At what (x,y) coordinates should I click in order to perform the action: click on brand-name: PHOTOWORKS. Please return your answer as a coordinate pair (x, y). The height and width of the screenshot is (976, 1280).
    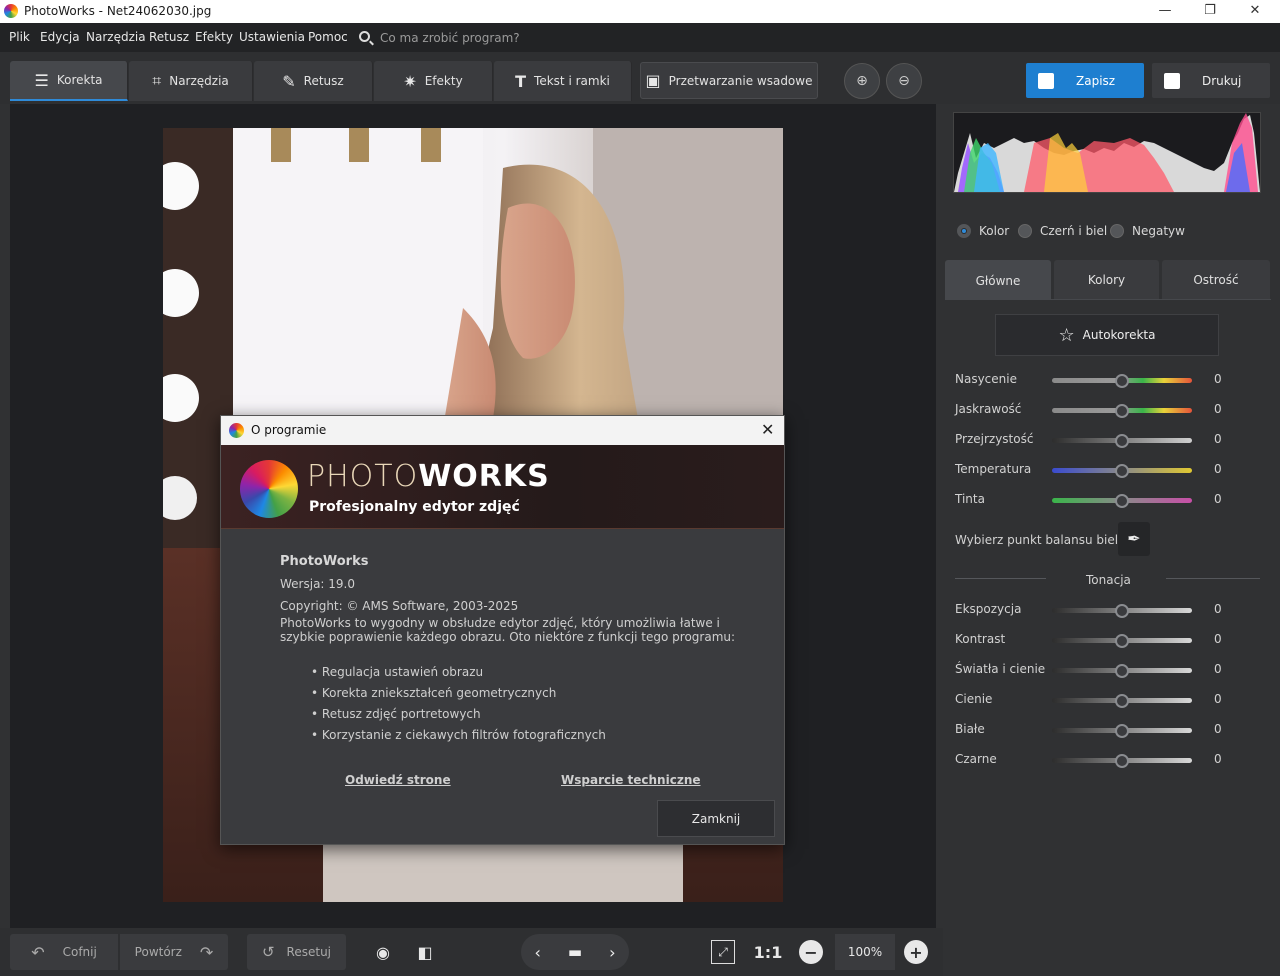
    Looking at the image, I should click on (428, 476).